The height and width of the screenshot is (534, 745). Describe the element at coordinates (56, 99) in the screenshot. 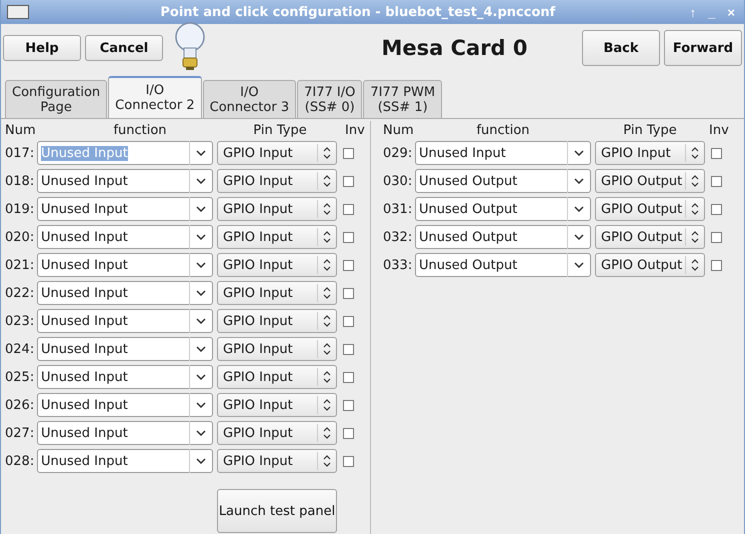

I see `tab: Configuration Page` at that location.